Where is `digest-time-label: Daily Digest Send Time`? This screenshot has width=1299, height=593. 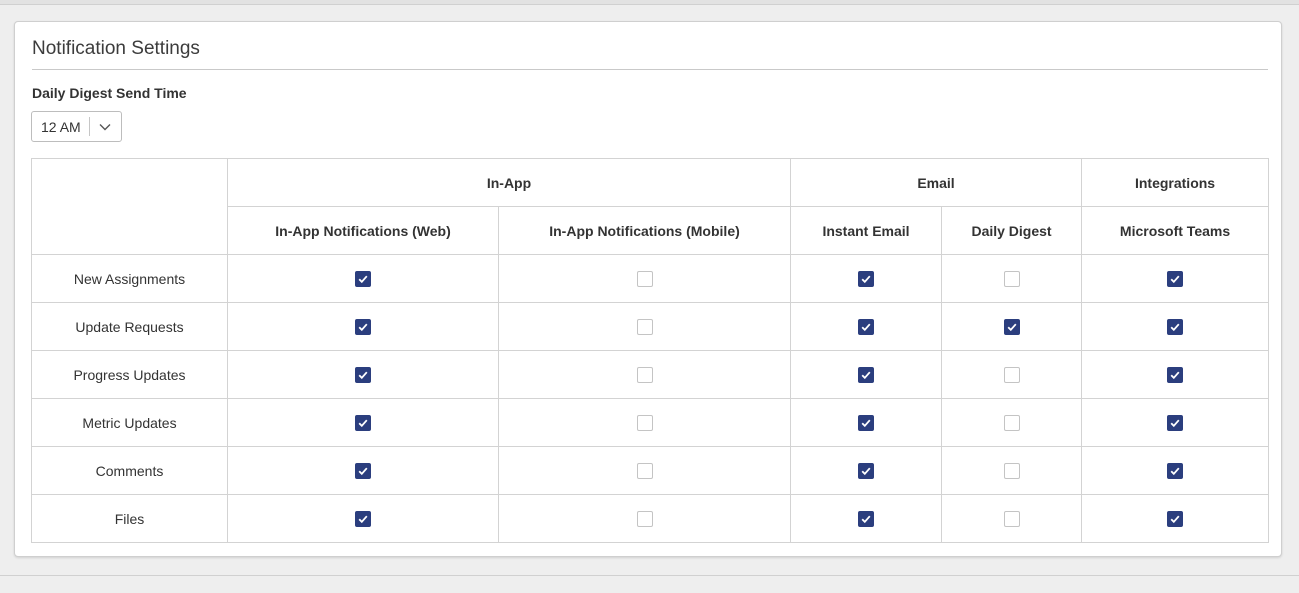
digest-time-label: Daily Digest Send Time is located at coordinates (109, 93).